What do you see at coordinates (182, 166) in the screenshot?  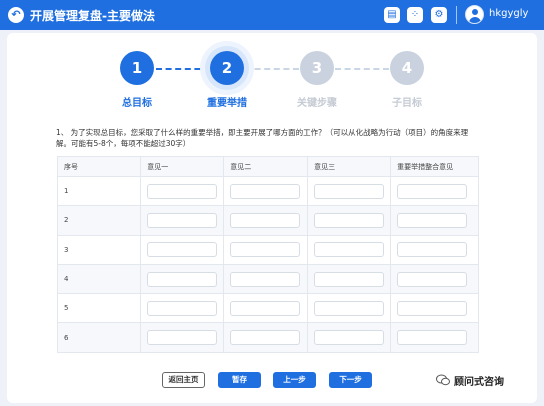 I see `header-opinion-1: 意见一` at bounding box center [182, 166].